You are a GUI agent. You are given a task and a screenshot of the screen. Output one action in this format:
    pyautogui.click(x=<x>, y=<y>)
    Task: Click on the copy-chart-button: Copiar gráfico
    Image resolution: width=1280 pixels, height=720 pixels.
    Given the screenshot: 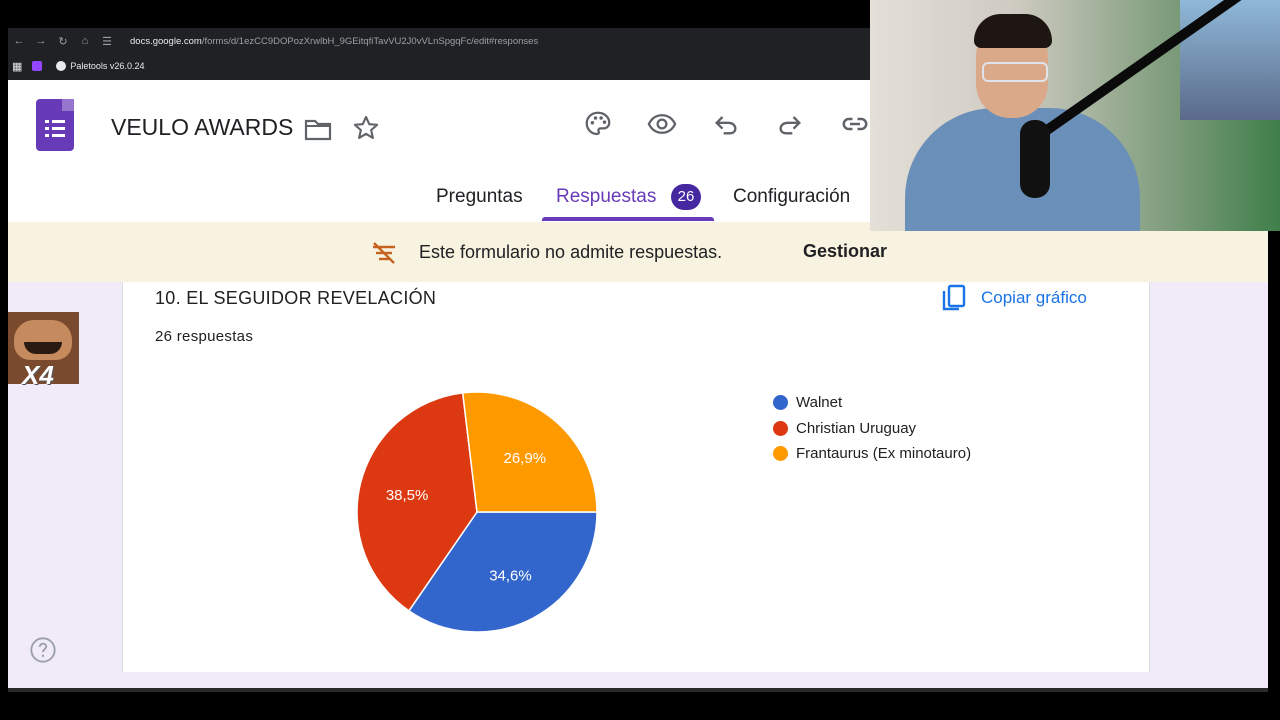 What is the action you would take?
    pyautogui.click(x=1014, y=298)
    